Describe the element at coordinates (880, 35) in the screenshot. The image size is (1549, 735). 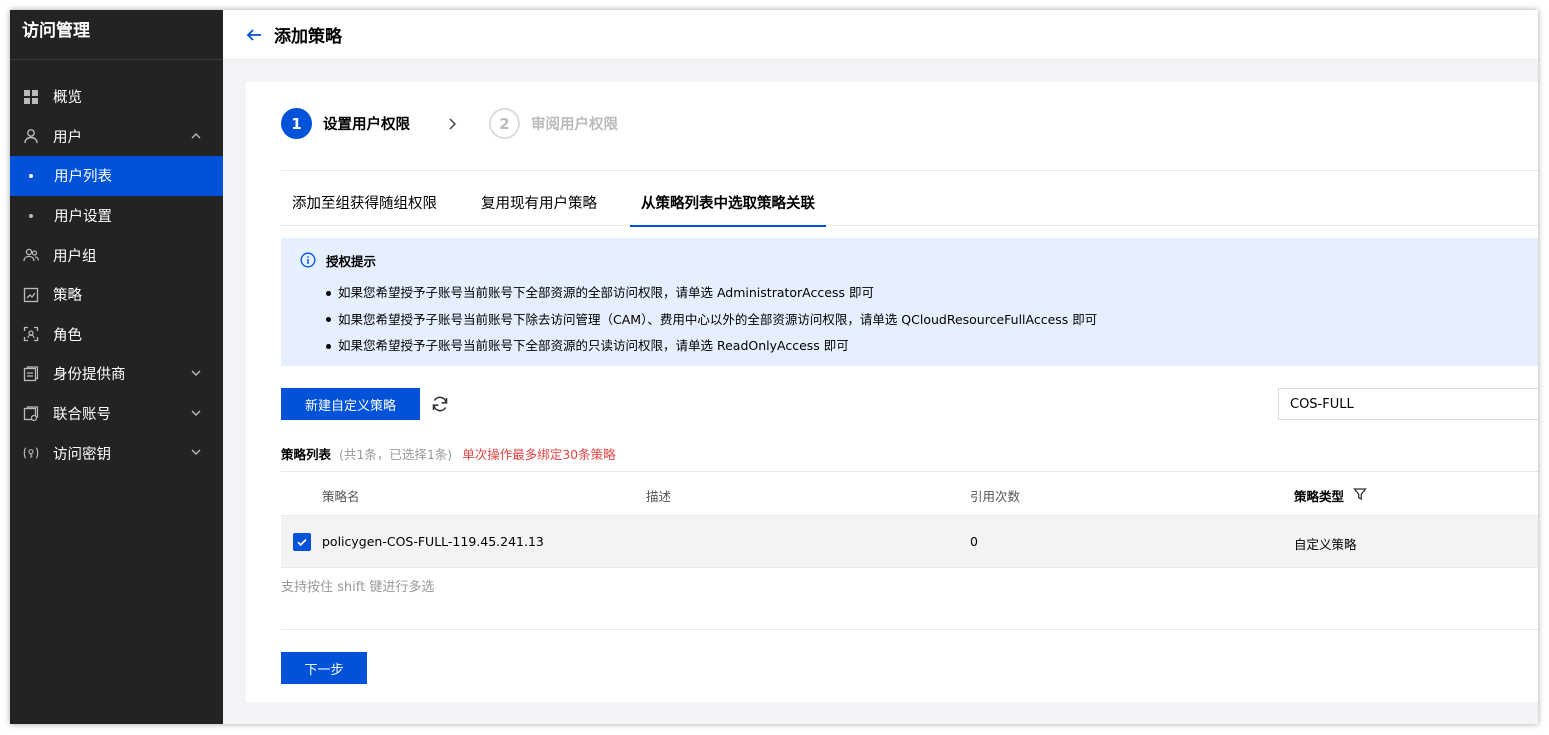
I see `page-header: 添加策略` at that location.